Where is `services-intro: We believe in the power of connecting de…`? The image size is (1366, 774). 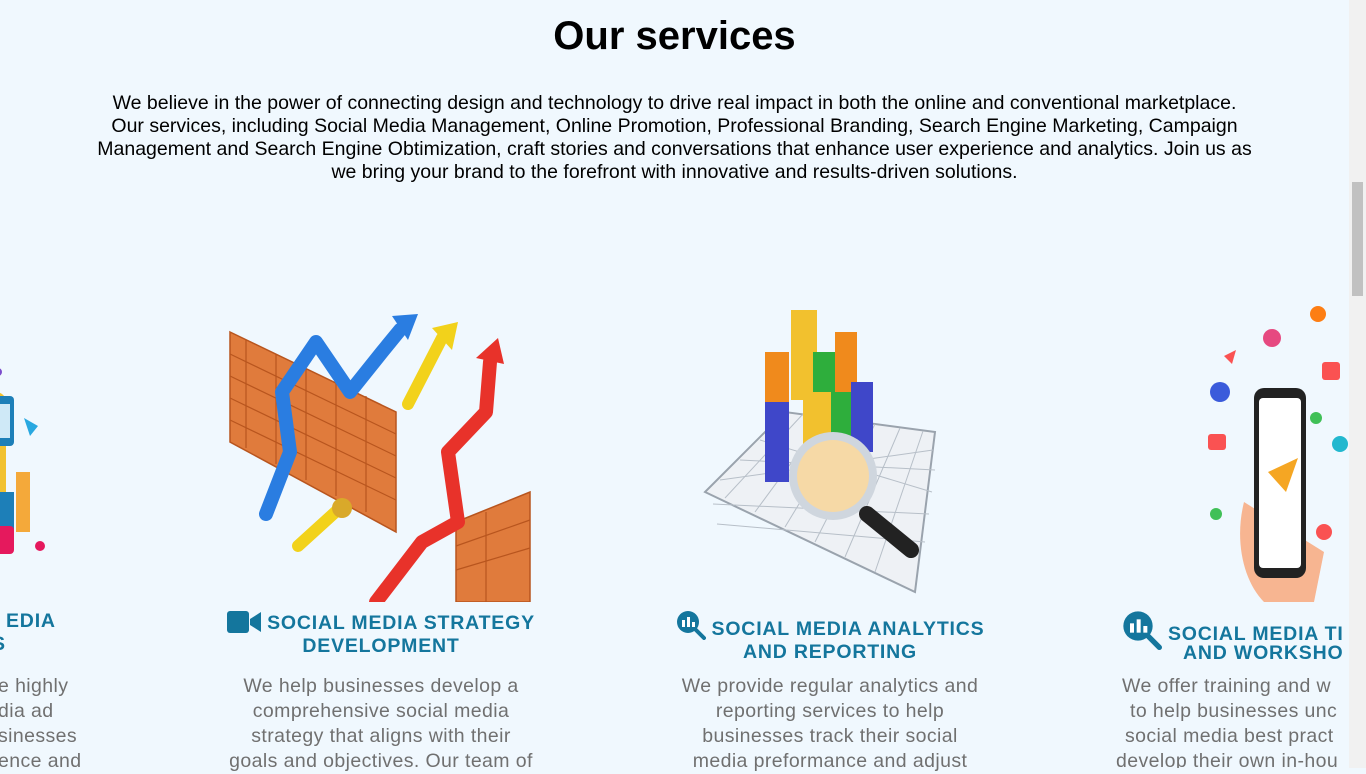
services-intro: We believe in the power of connecting de… is located at coordinates (674, 138).